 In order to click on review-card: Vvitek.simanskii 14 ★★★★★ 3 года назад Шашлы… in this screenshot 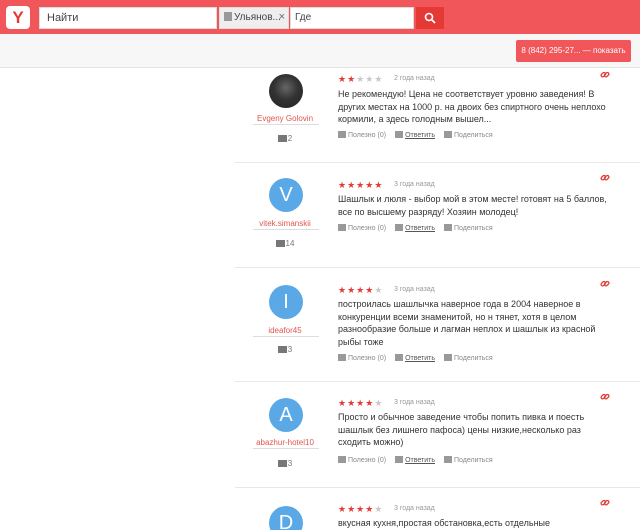, I will do `click(437, 215)`.